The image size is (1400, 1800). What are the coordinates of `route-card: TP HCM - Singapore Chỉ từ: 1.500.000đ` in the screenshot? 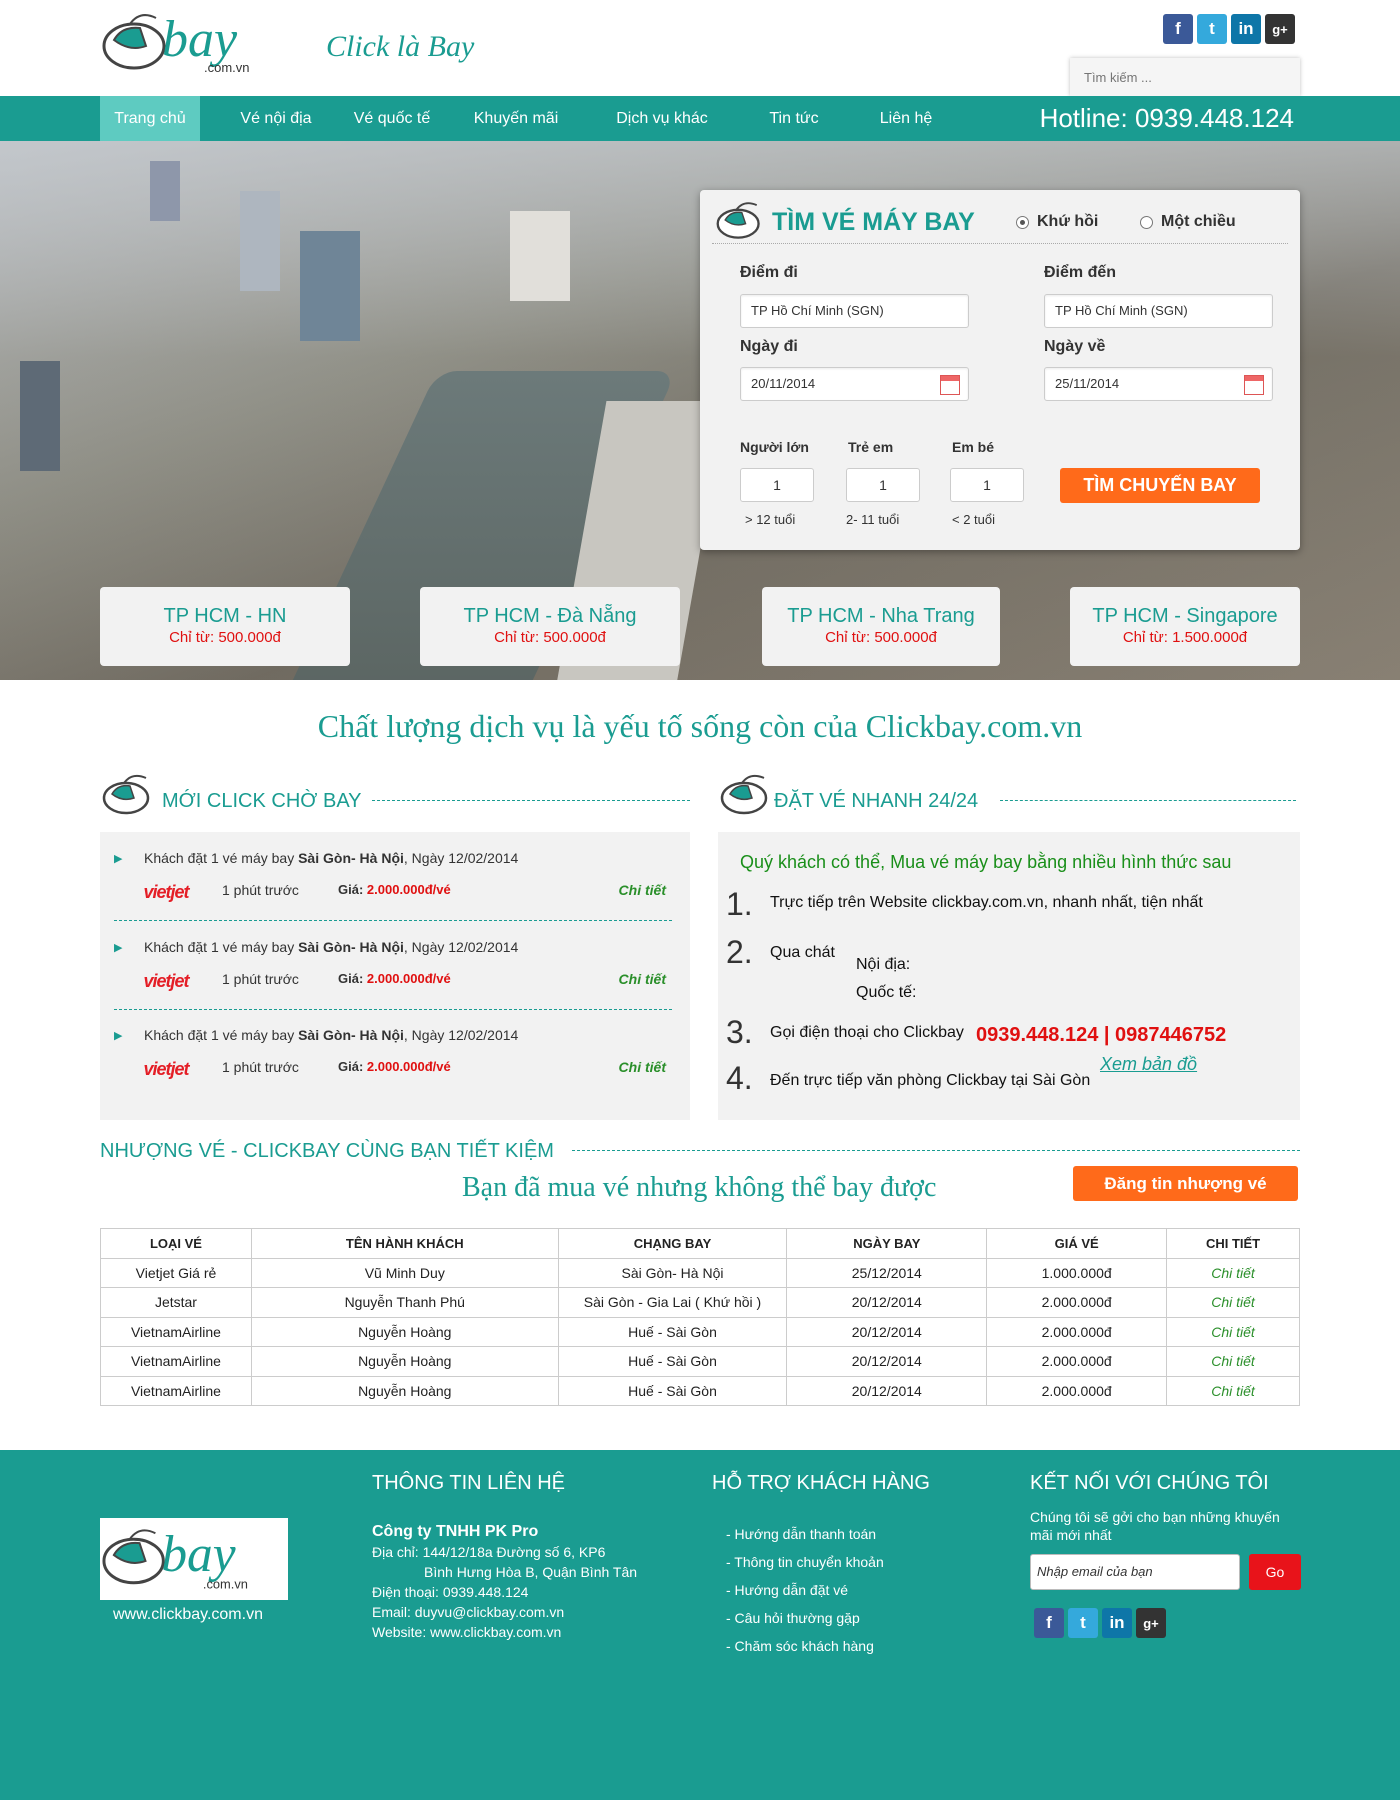 It's located at (1185, 626).